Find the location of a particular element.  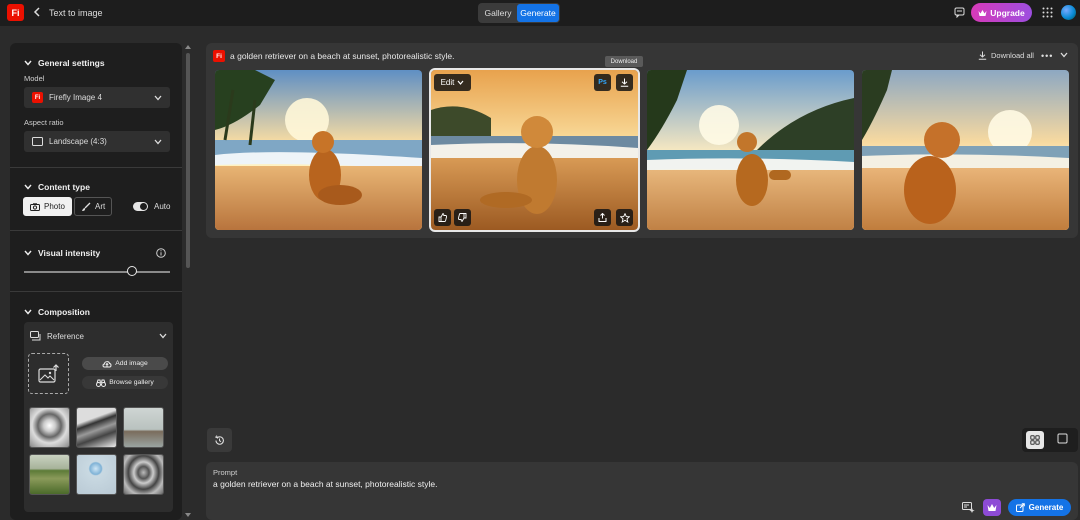

general-settings-header: General settings is located at coordinates (64, 63).